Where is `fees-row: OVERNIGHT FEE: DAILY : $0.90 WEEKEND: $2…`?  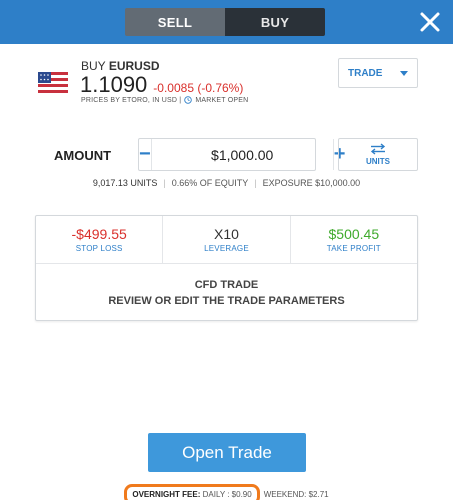
fees-row: OVERNIGHT FEE: DAILY : $0.90 WEEKEND: $2… is located at coordinates (226, 492).